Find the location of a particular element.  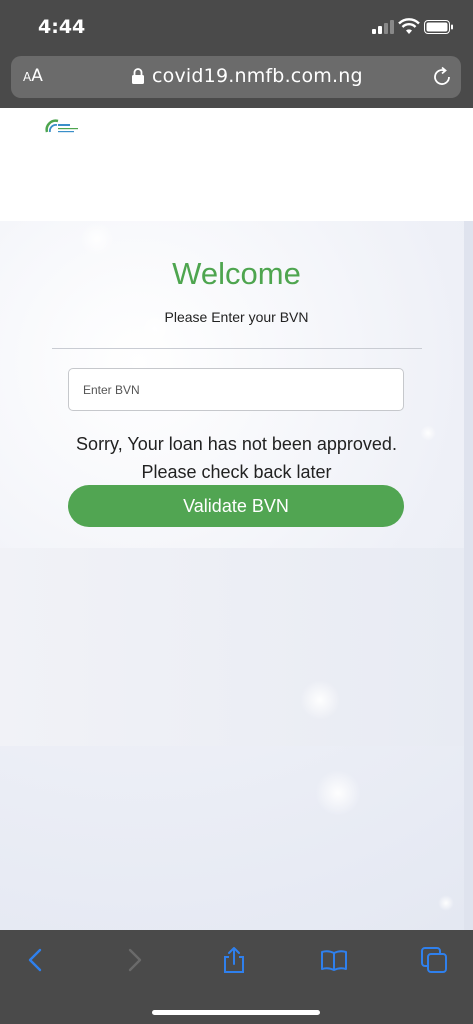

address-bar: AA covid19.nmfb.com.ng is located at coordinates (236, 77).